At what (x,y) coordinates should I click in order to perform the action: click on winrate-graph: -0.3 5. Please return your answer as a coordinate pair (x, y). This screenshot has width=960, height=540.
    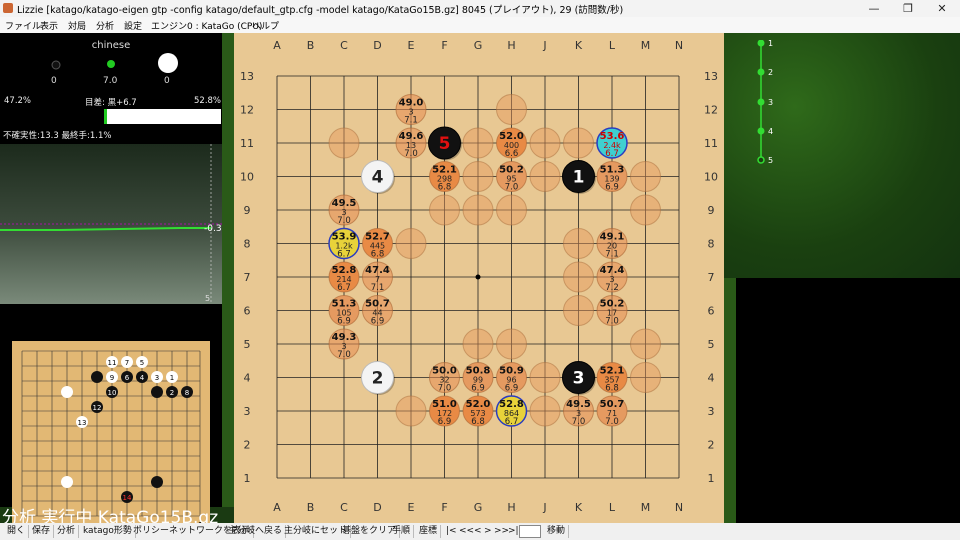
    Looking at the image, I should click on (111, 224).